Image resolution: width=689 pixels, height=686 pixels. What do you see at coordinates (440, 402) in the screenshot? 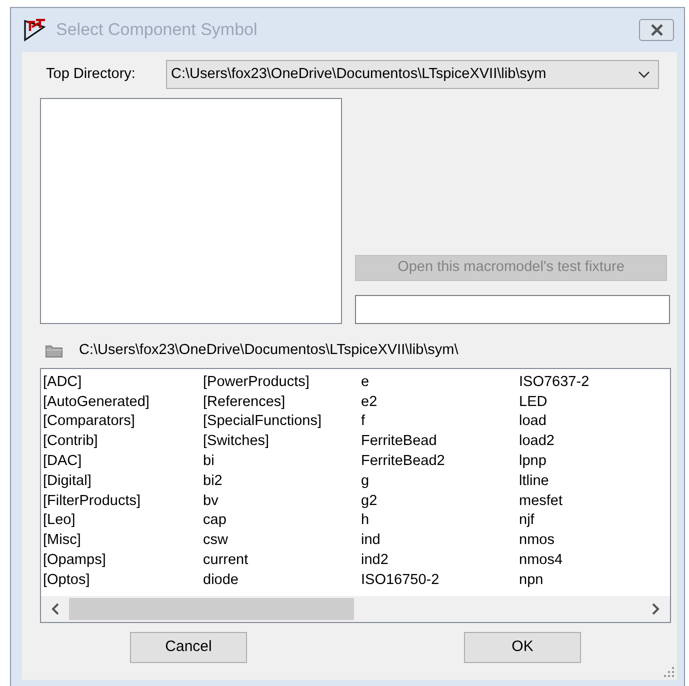
I see `file-list-item: e2` at bounding box center [440, 402].